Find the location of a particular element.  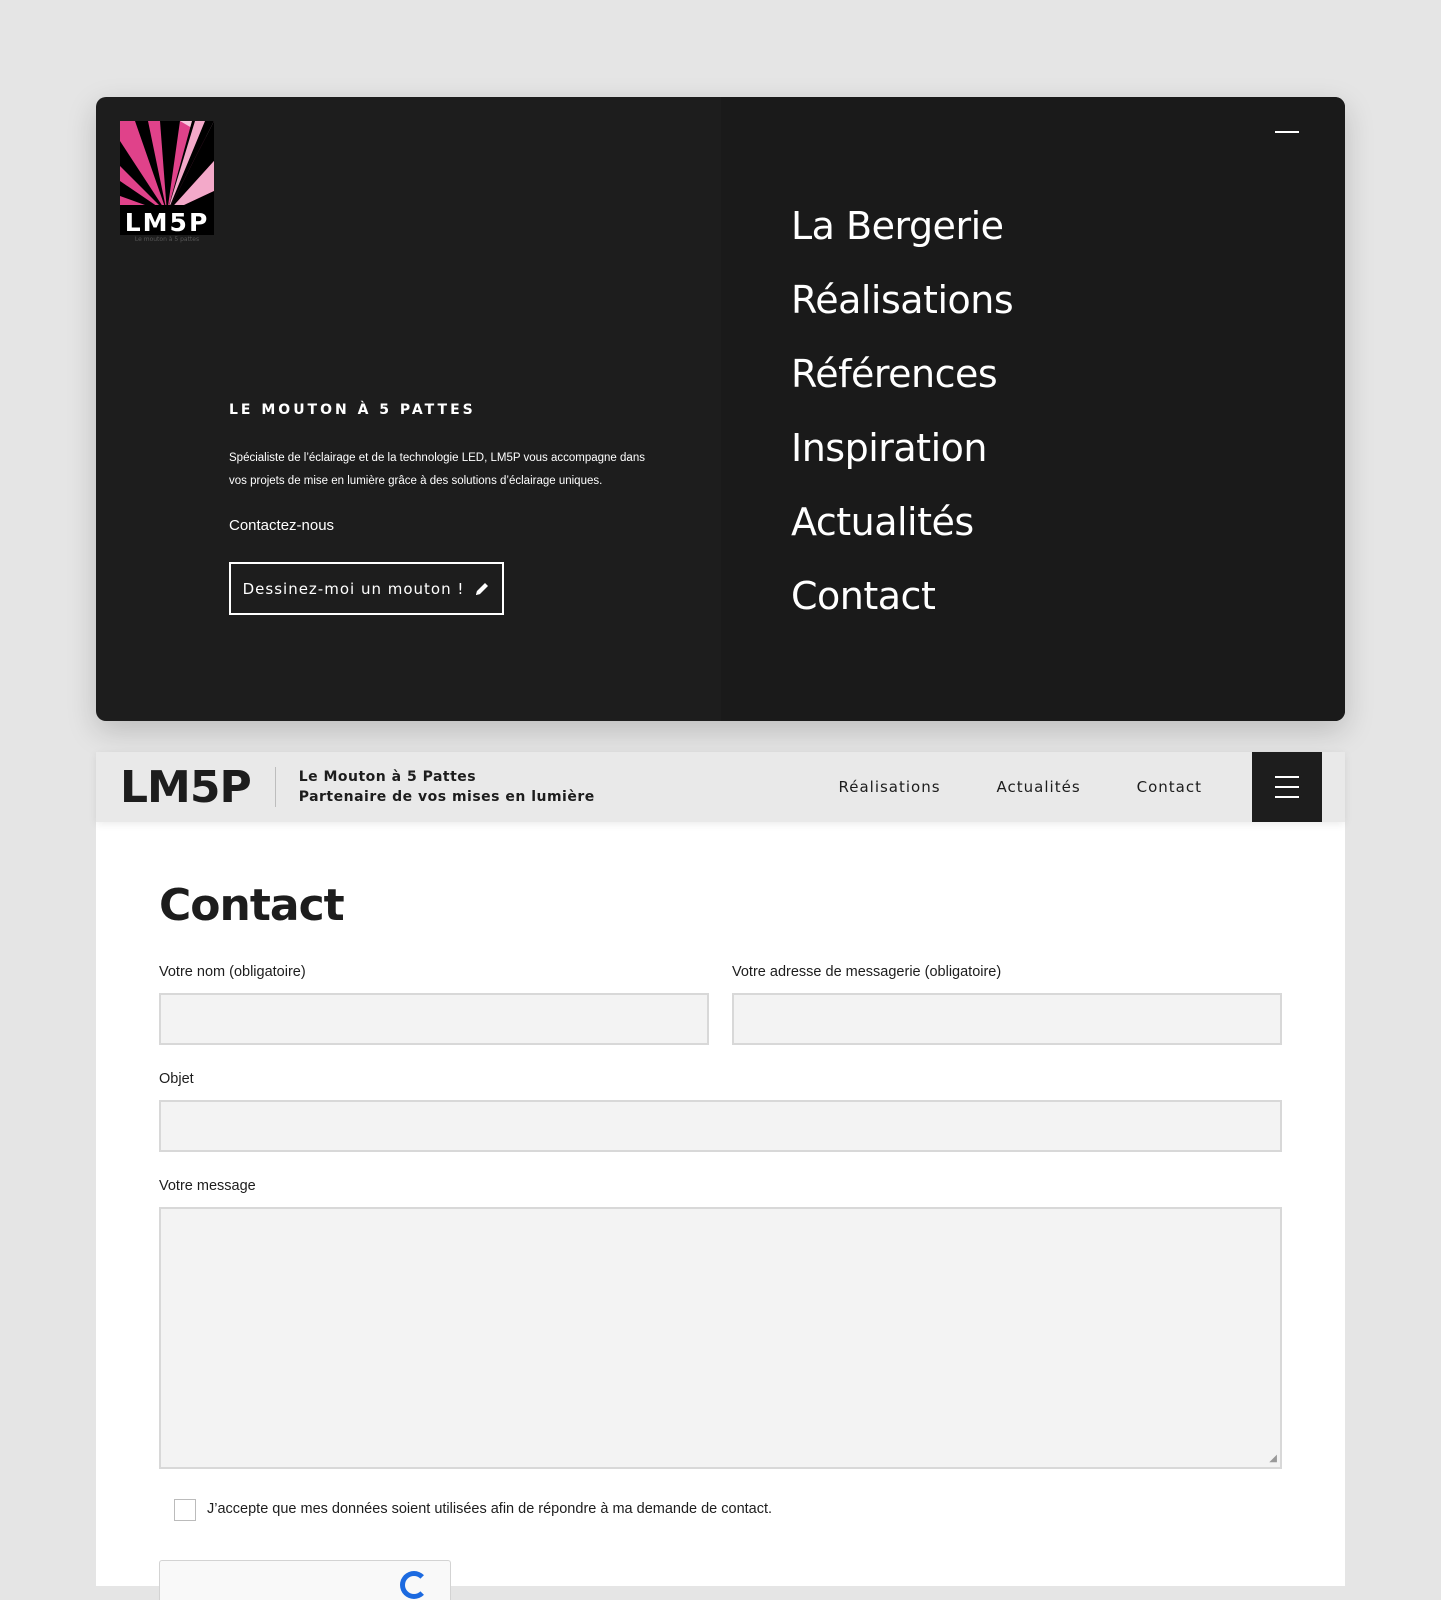

brand-title: LE MOUTON À 5 PATTES is located at coordinates (352, 410).